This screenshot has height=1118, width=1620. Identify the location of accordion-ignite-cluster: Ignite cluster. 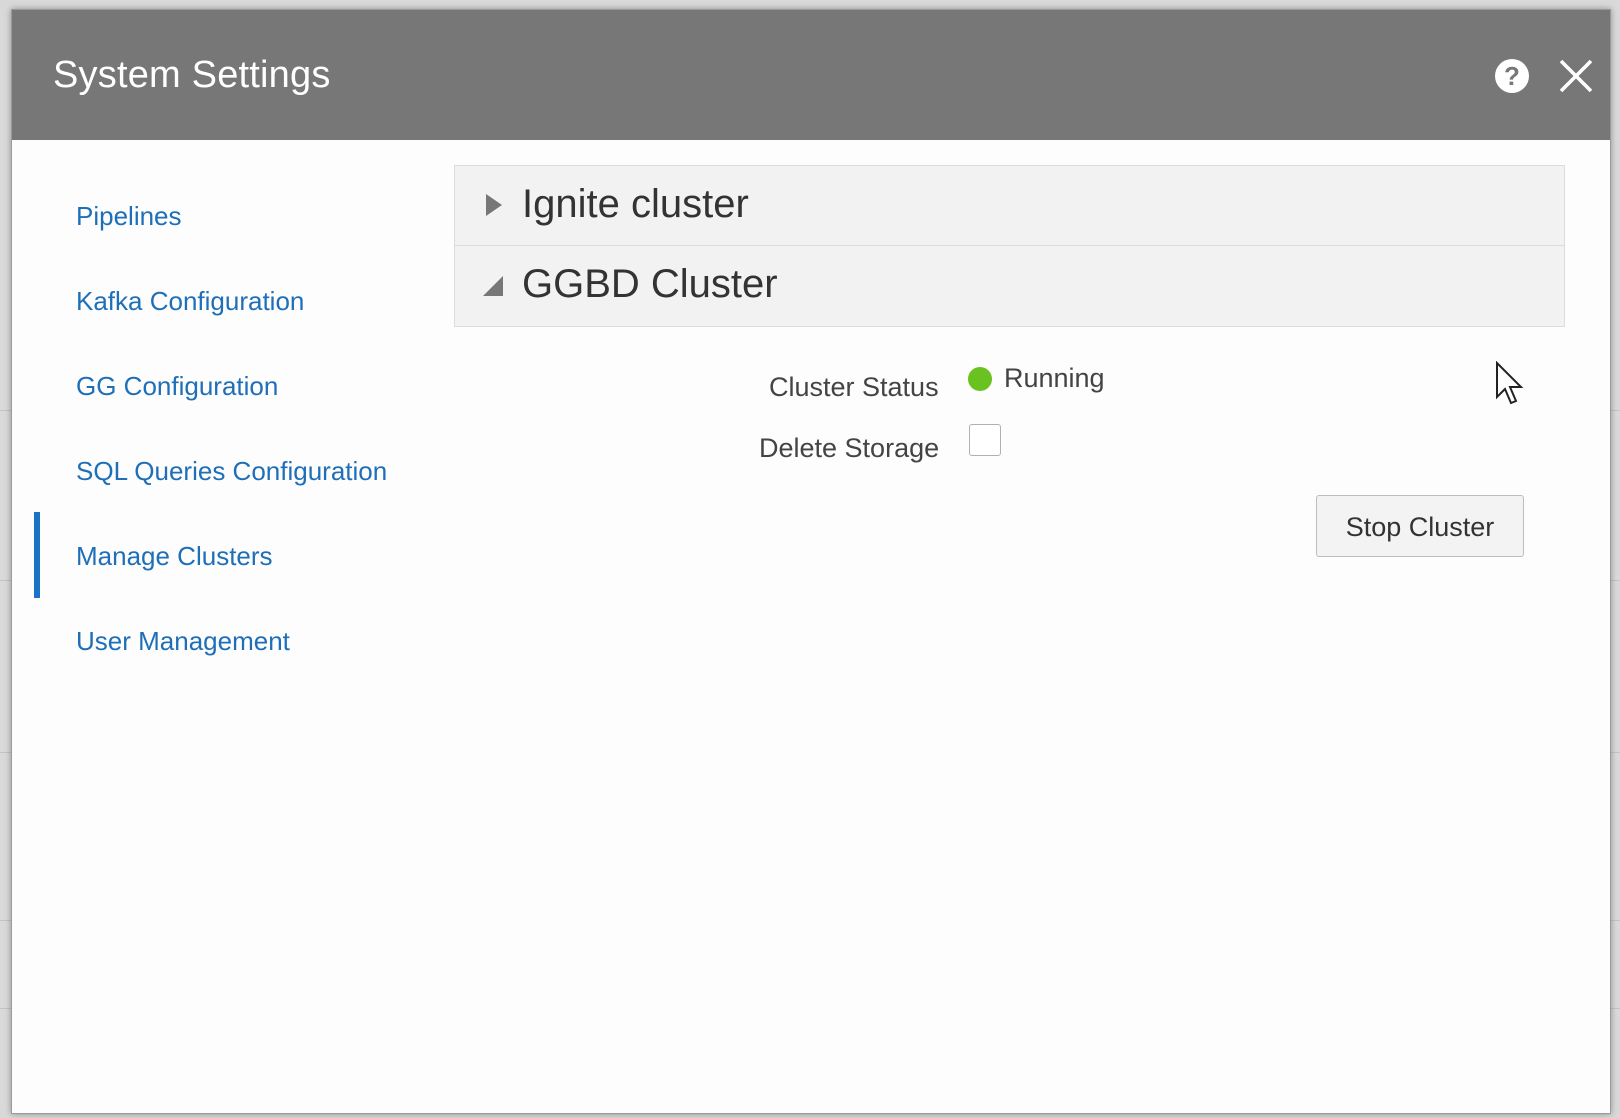
(1009, 206).